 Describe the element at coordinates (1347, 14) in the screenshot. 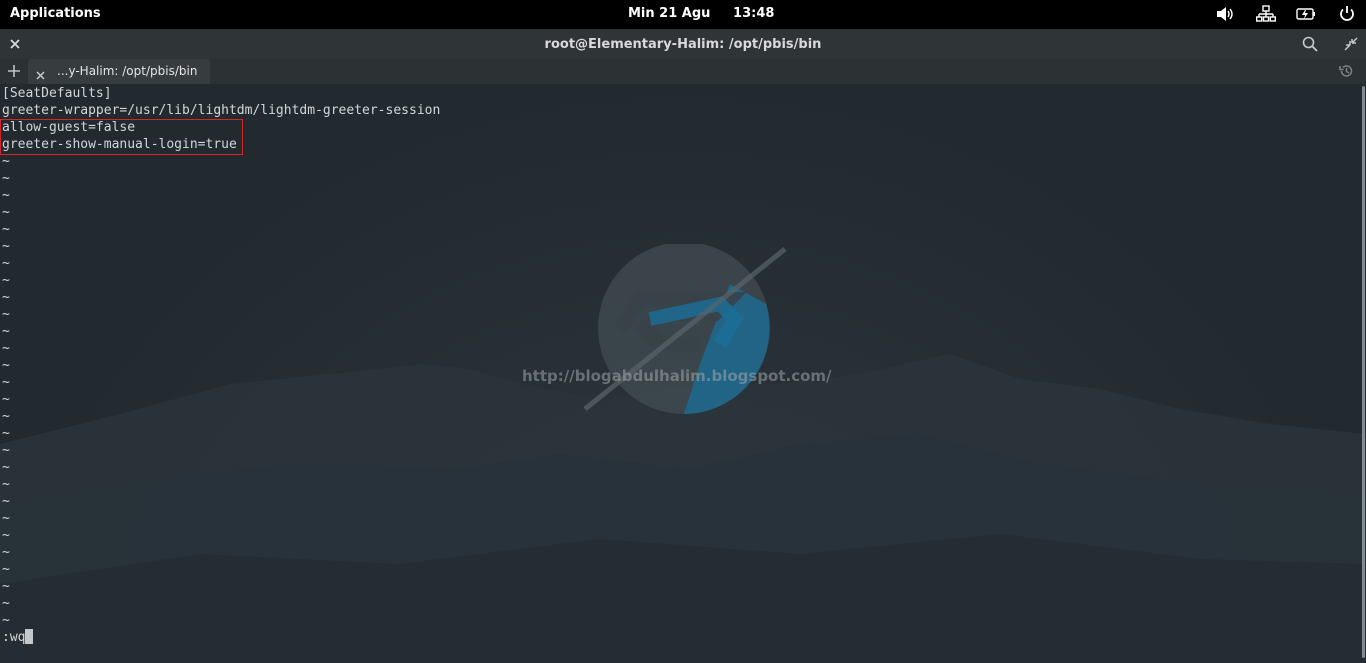

I see `power-icon` at that location.